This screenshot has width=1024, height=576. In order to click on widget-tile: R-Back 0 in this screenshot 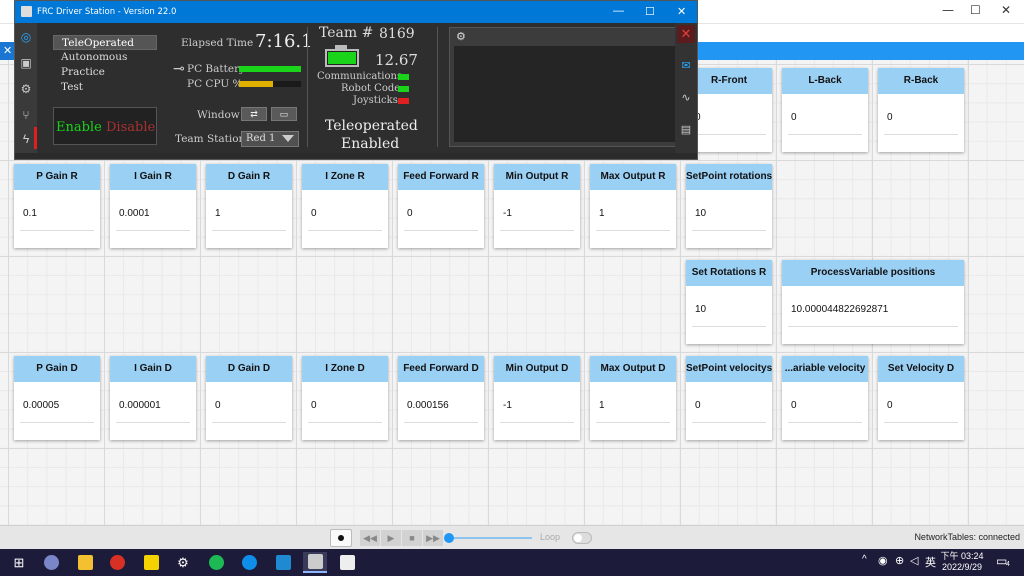, I will do `click(921, 110)`.